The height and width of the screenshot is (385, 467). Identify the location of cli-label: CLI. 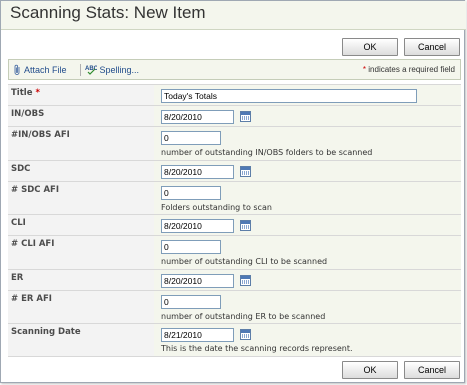
(18, 223).